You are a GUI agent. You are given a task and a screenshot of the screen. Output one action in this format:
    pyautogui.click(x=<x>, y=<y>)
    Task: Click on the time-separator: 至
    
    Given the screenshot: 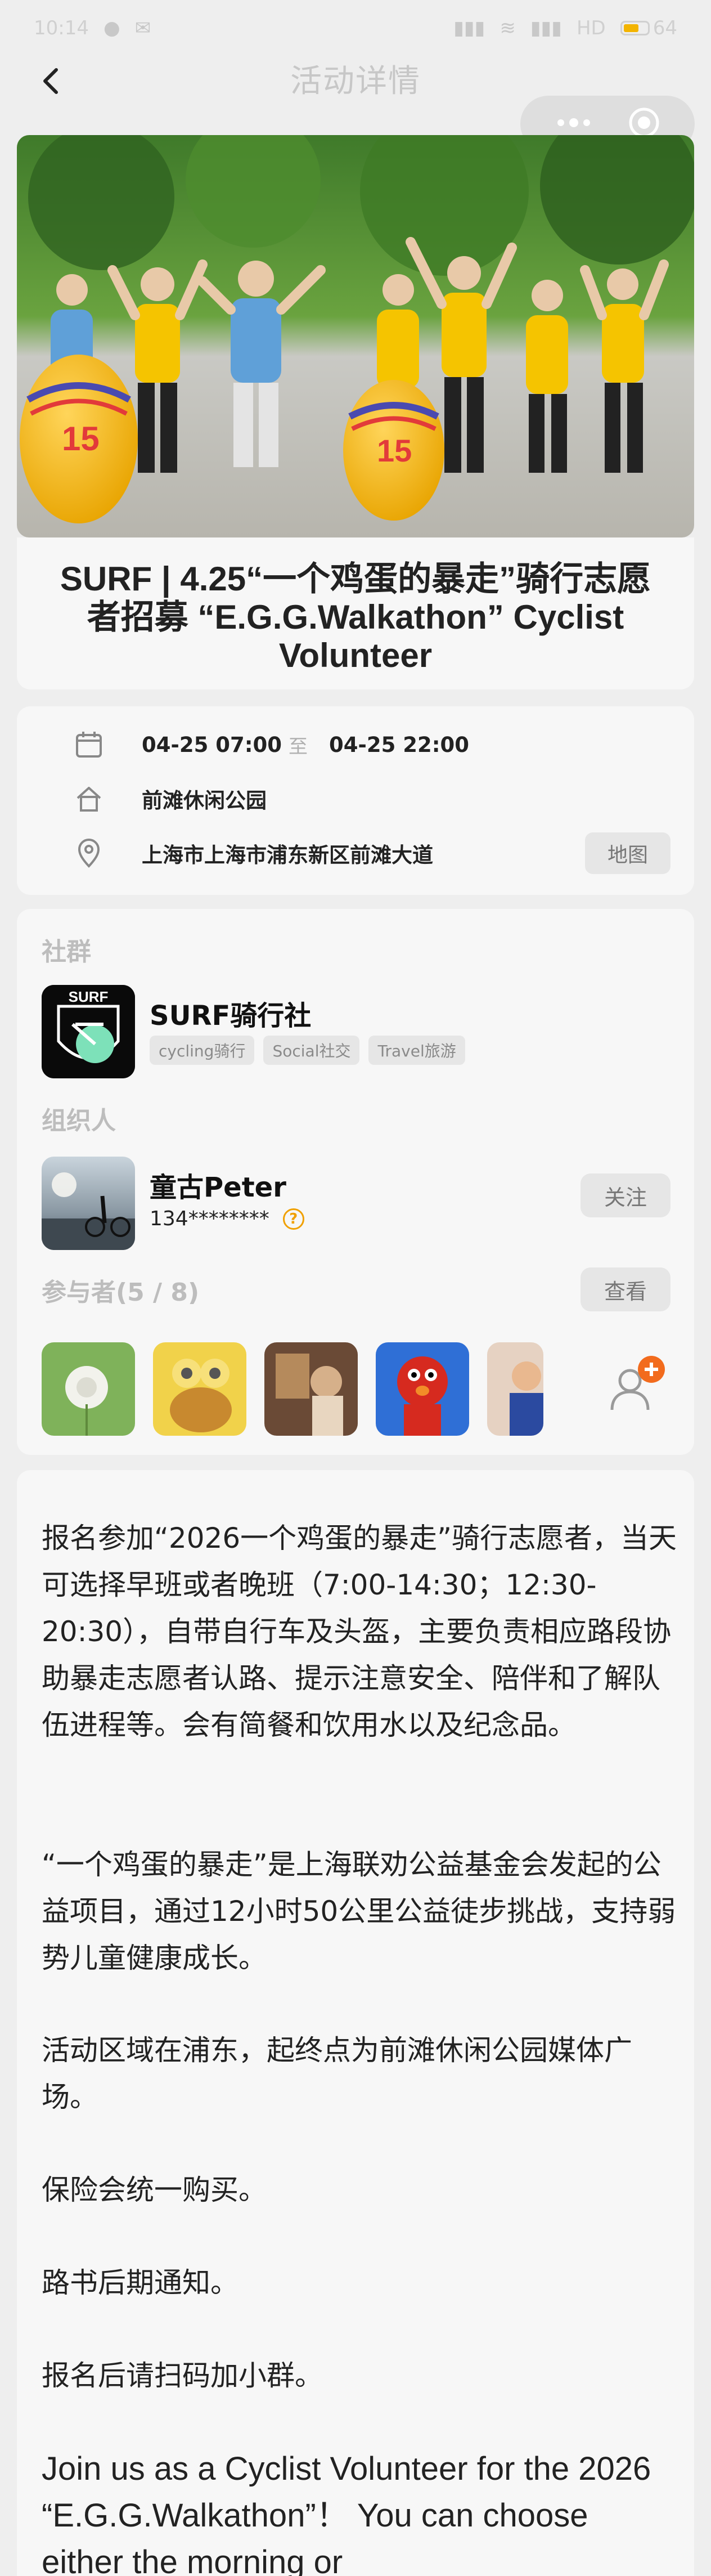 What is the action you would take?
    pyautogui.click(x=298, y=746)
    